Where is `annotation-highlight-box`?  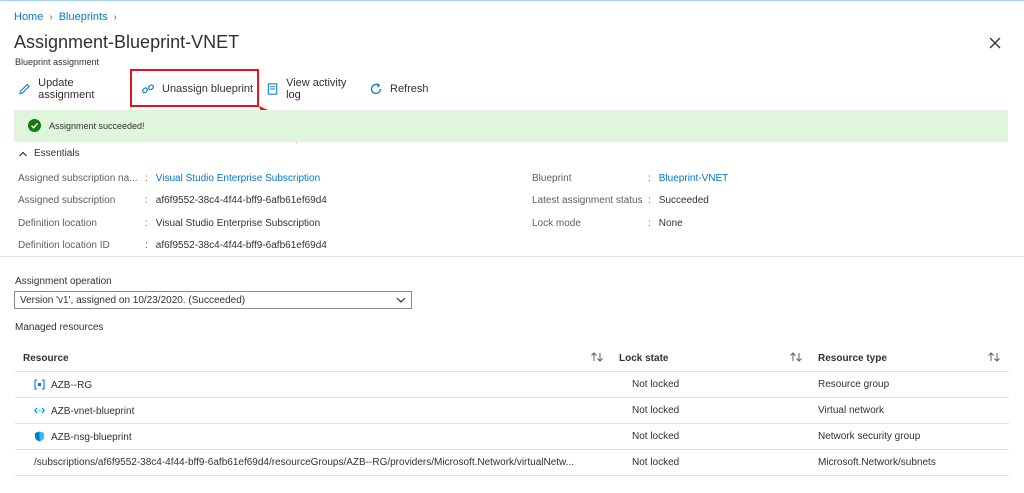 annotation-highlight-box is located at coordinates (194, 88).